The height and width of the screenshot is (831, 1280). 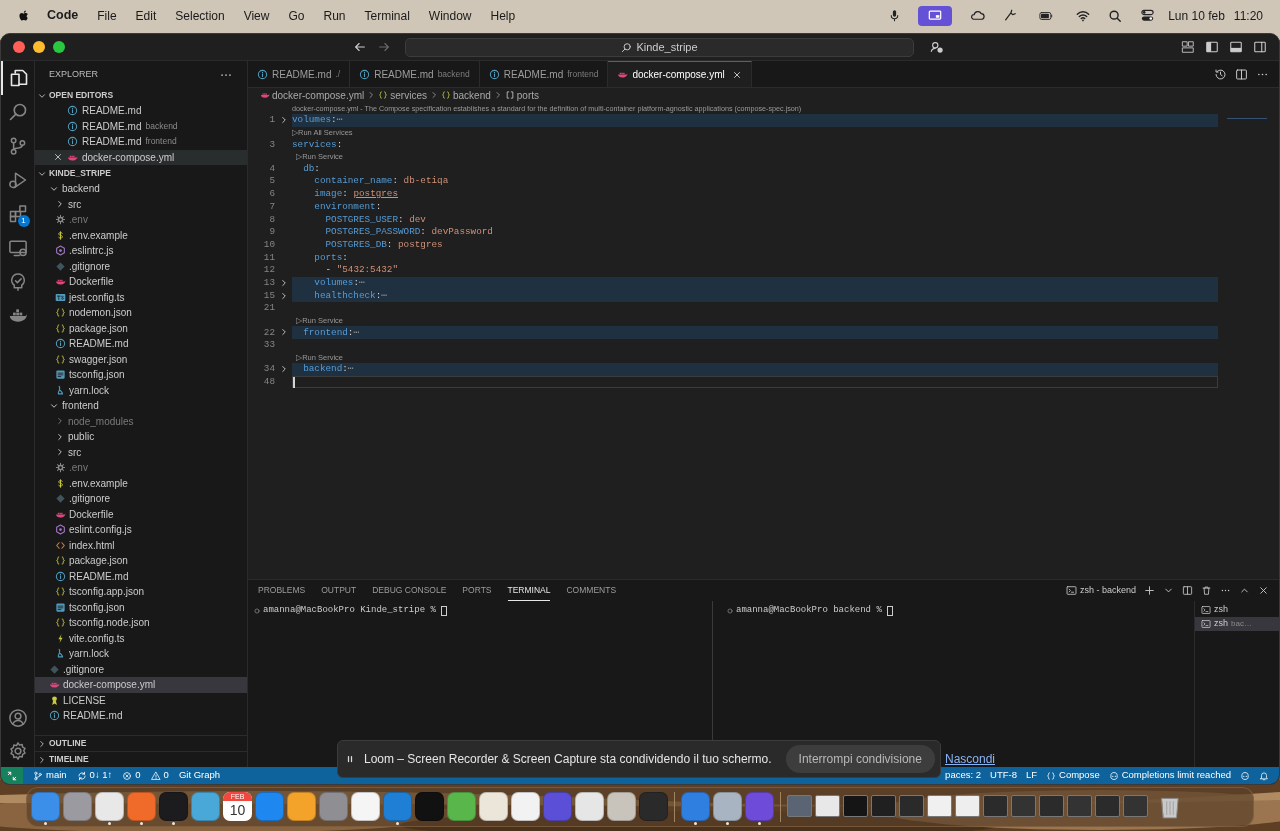 What do you see at coordinates (146, 15) in the screenshot?
I see `menu-item: Edit` at bounding box center [146, 15].